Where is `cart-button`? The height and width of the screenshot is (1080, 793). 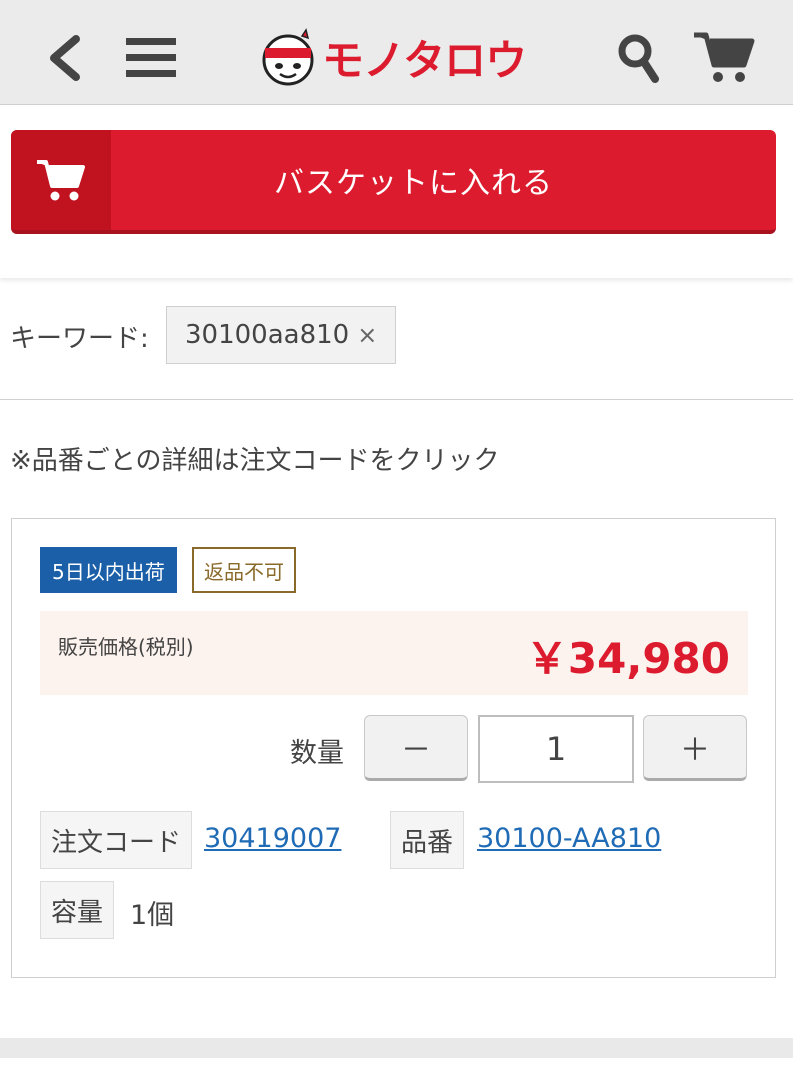 cart-button is located at coordinates (724, 57).